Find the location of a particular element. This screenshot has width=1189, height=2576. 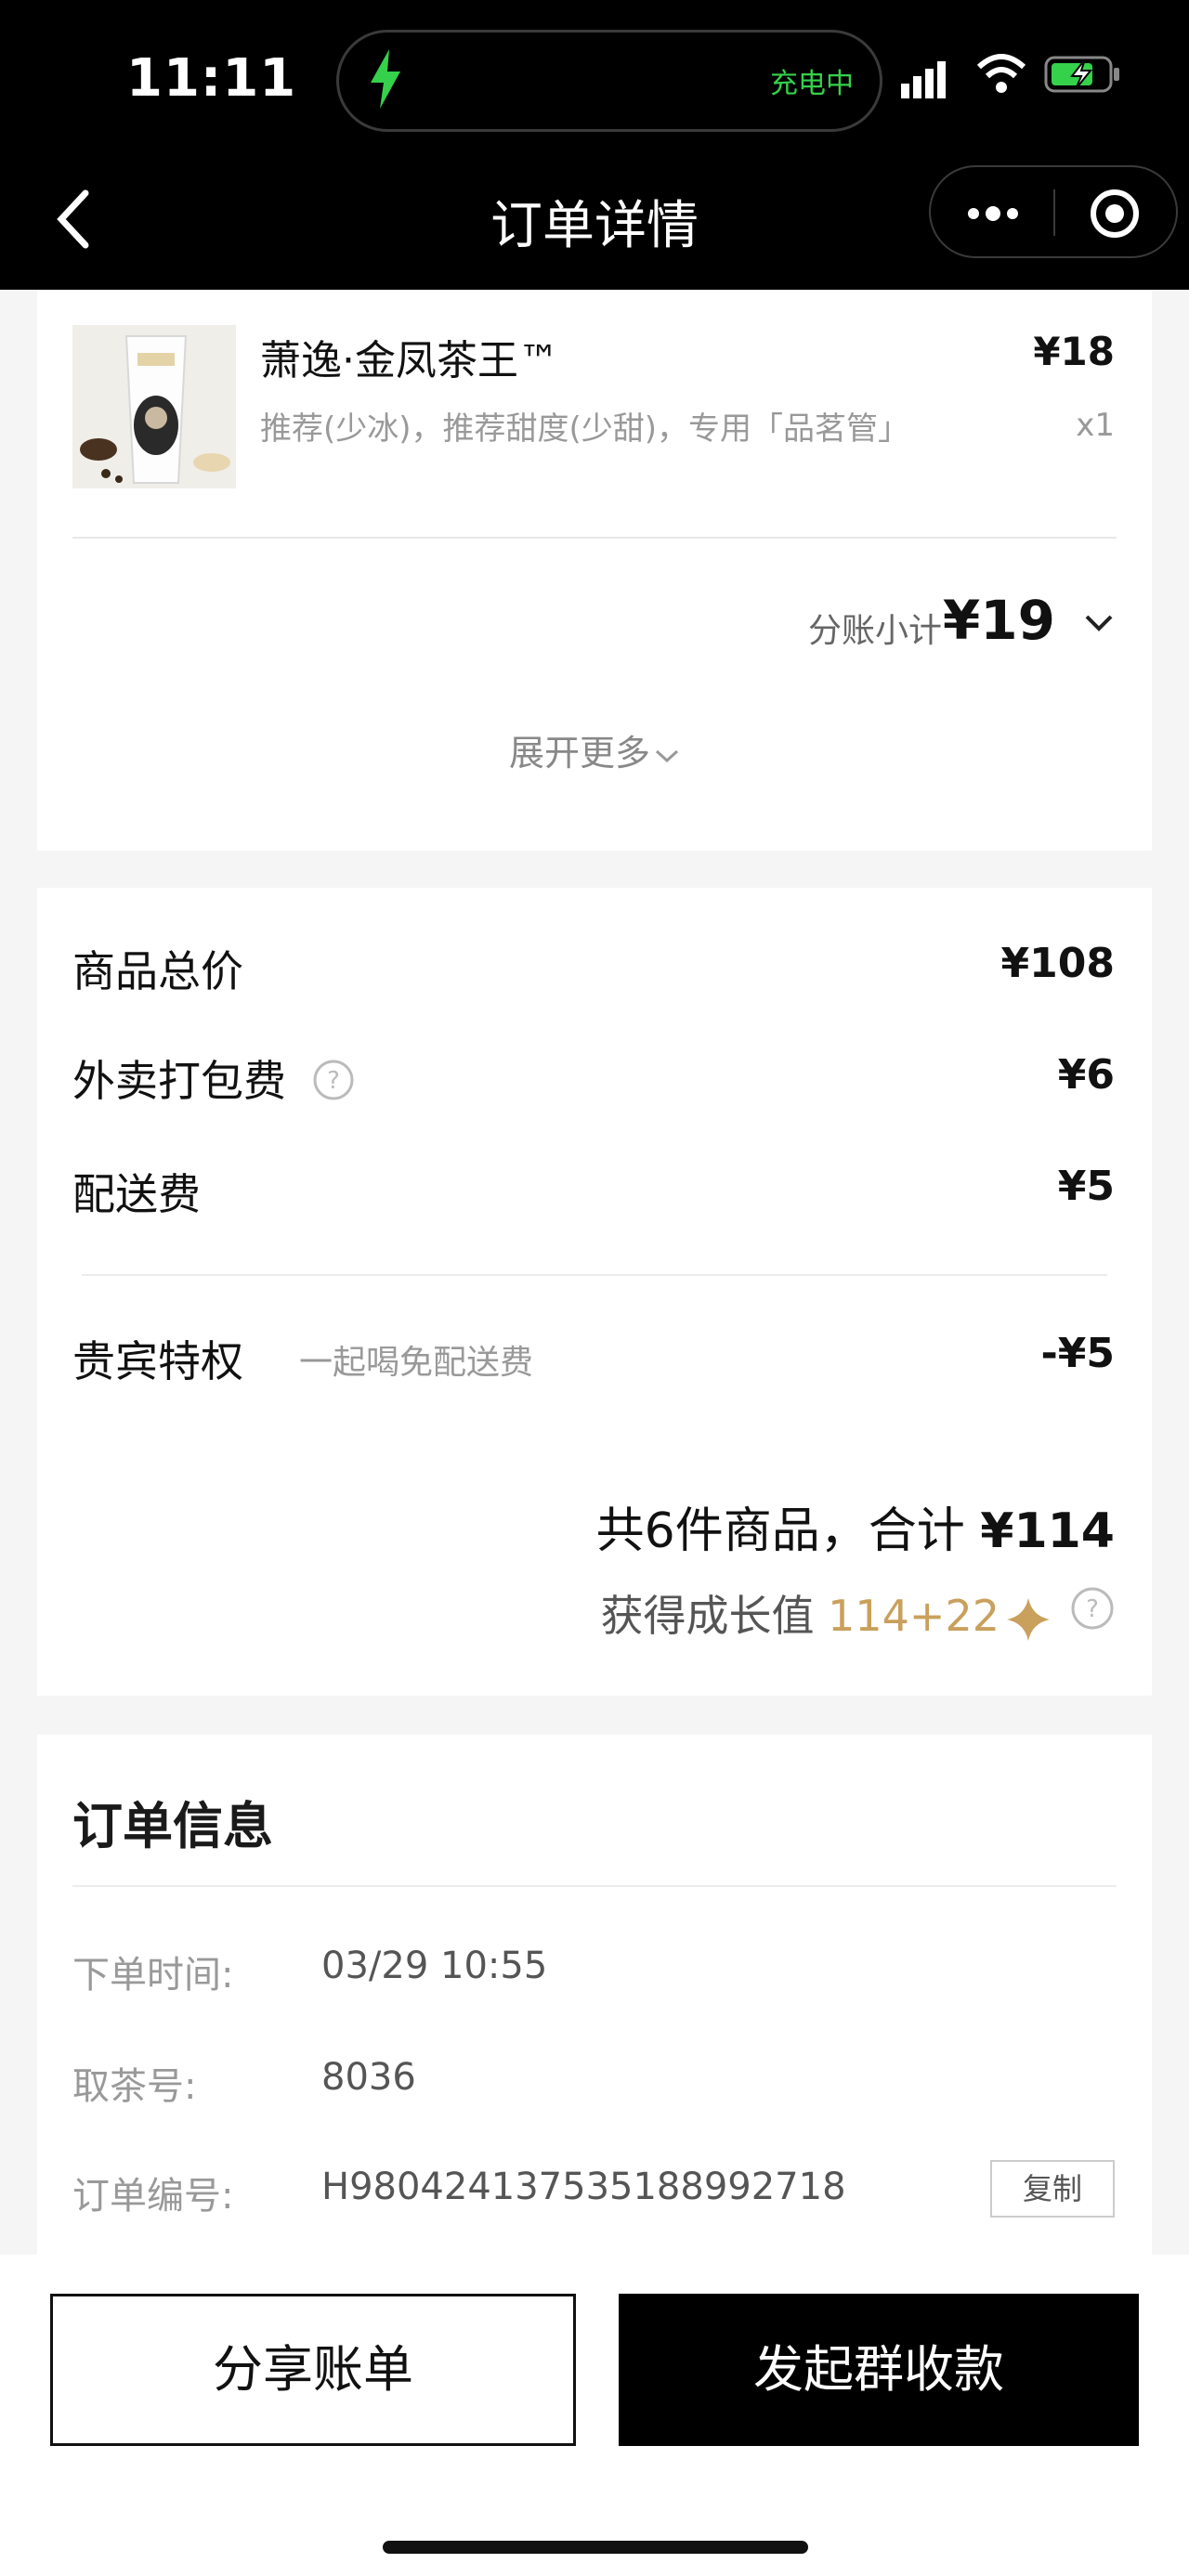

packing-fee-value: ¥6 is located at coordinates (1086, 1075).